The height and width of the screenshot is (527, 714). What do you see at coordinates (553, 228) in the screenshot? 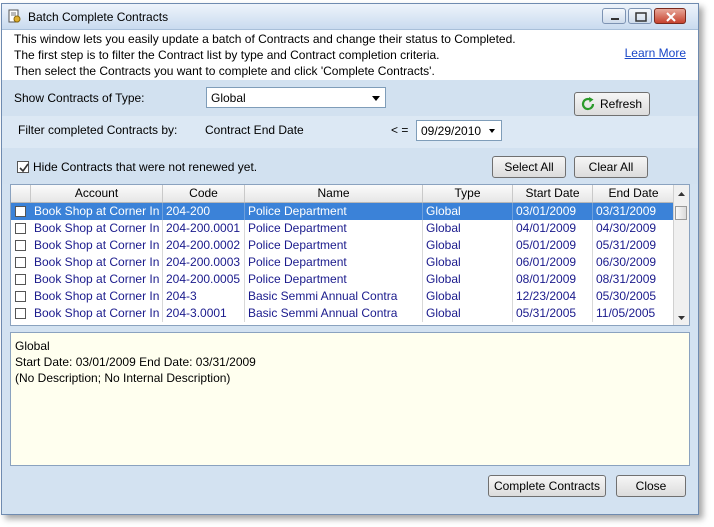
I see `cell-start-date: 04/01/2009` at bounding box center [553, 228].